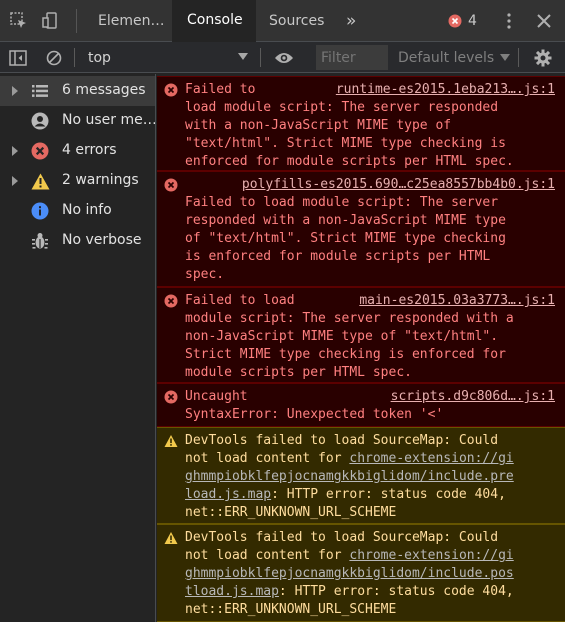 The image size is (565, 622). What do you see at coordinates (342, 336) in the screenshot?
I see `message-line: non-JavaScript MIME type of "text/html".` at bounding box center [342, 336].